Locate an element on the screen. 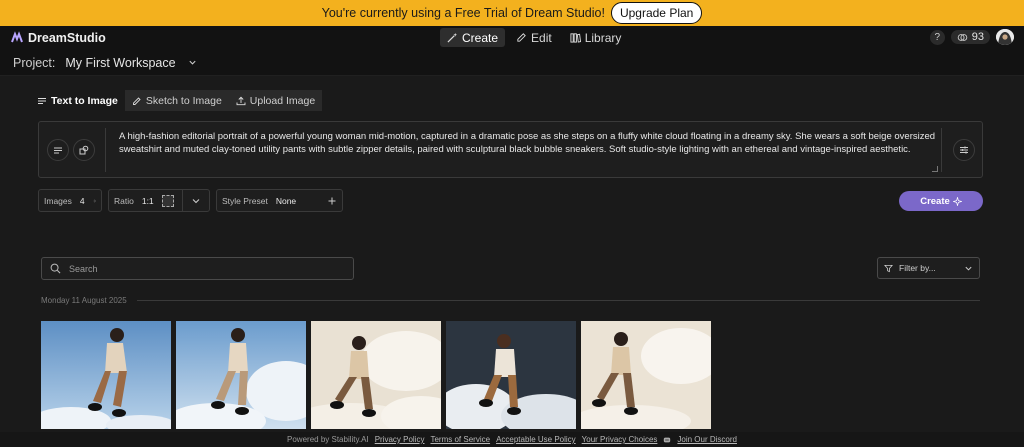 The height and width of the screenshot is (447, 1024). tab-sketch-to-image-label: Sketch to Image is located at coordinates (183, 100).